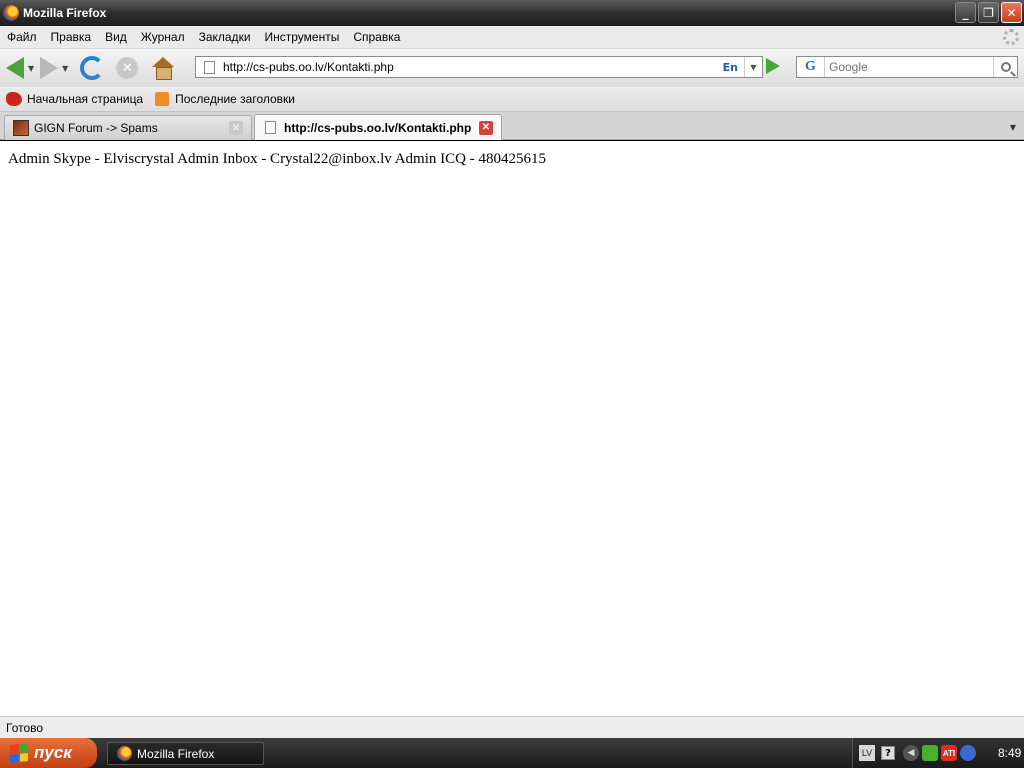  I want to click on taskbar-item-label: Mozilla Firefox, so click(176, 753).